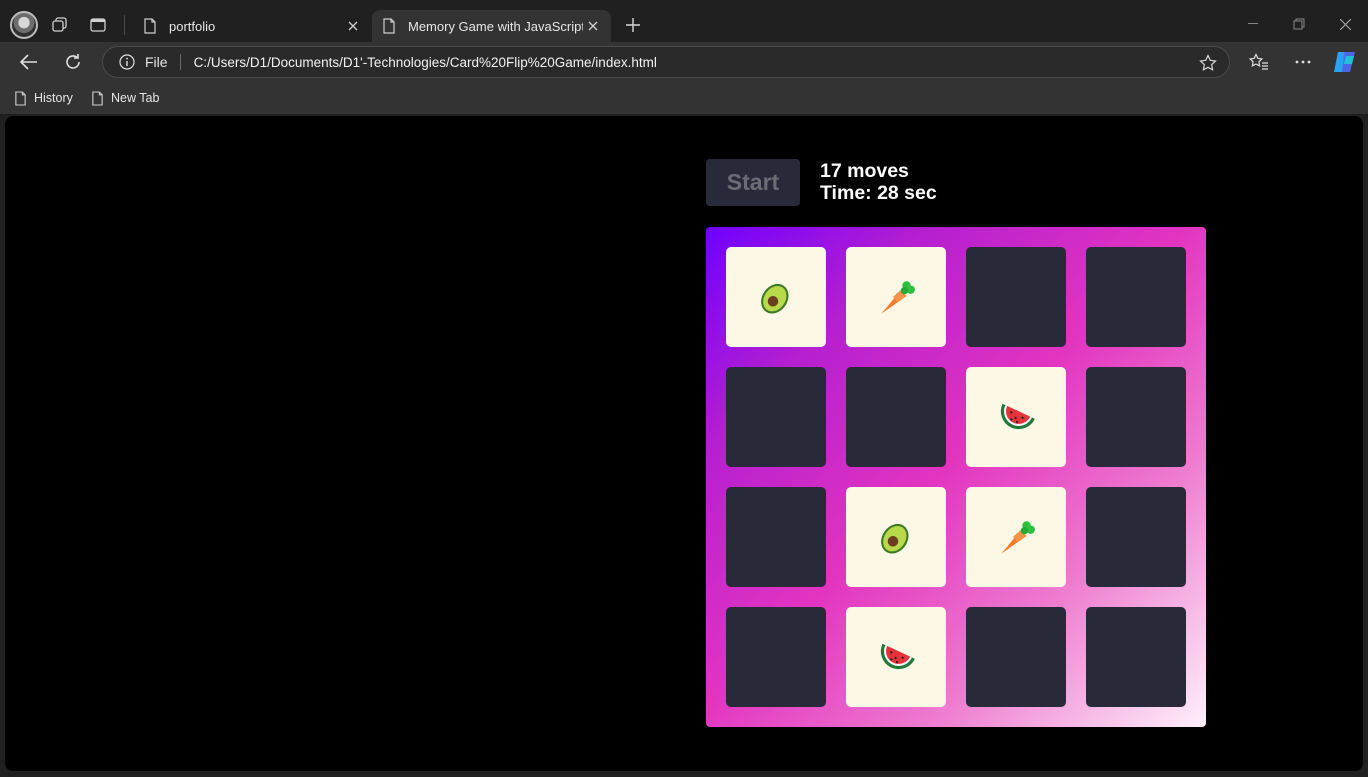 Image resolution: width=1368 pixels, height=777 pixels. I want to click on start-button: Start, so click(753, 182).